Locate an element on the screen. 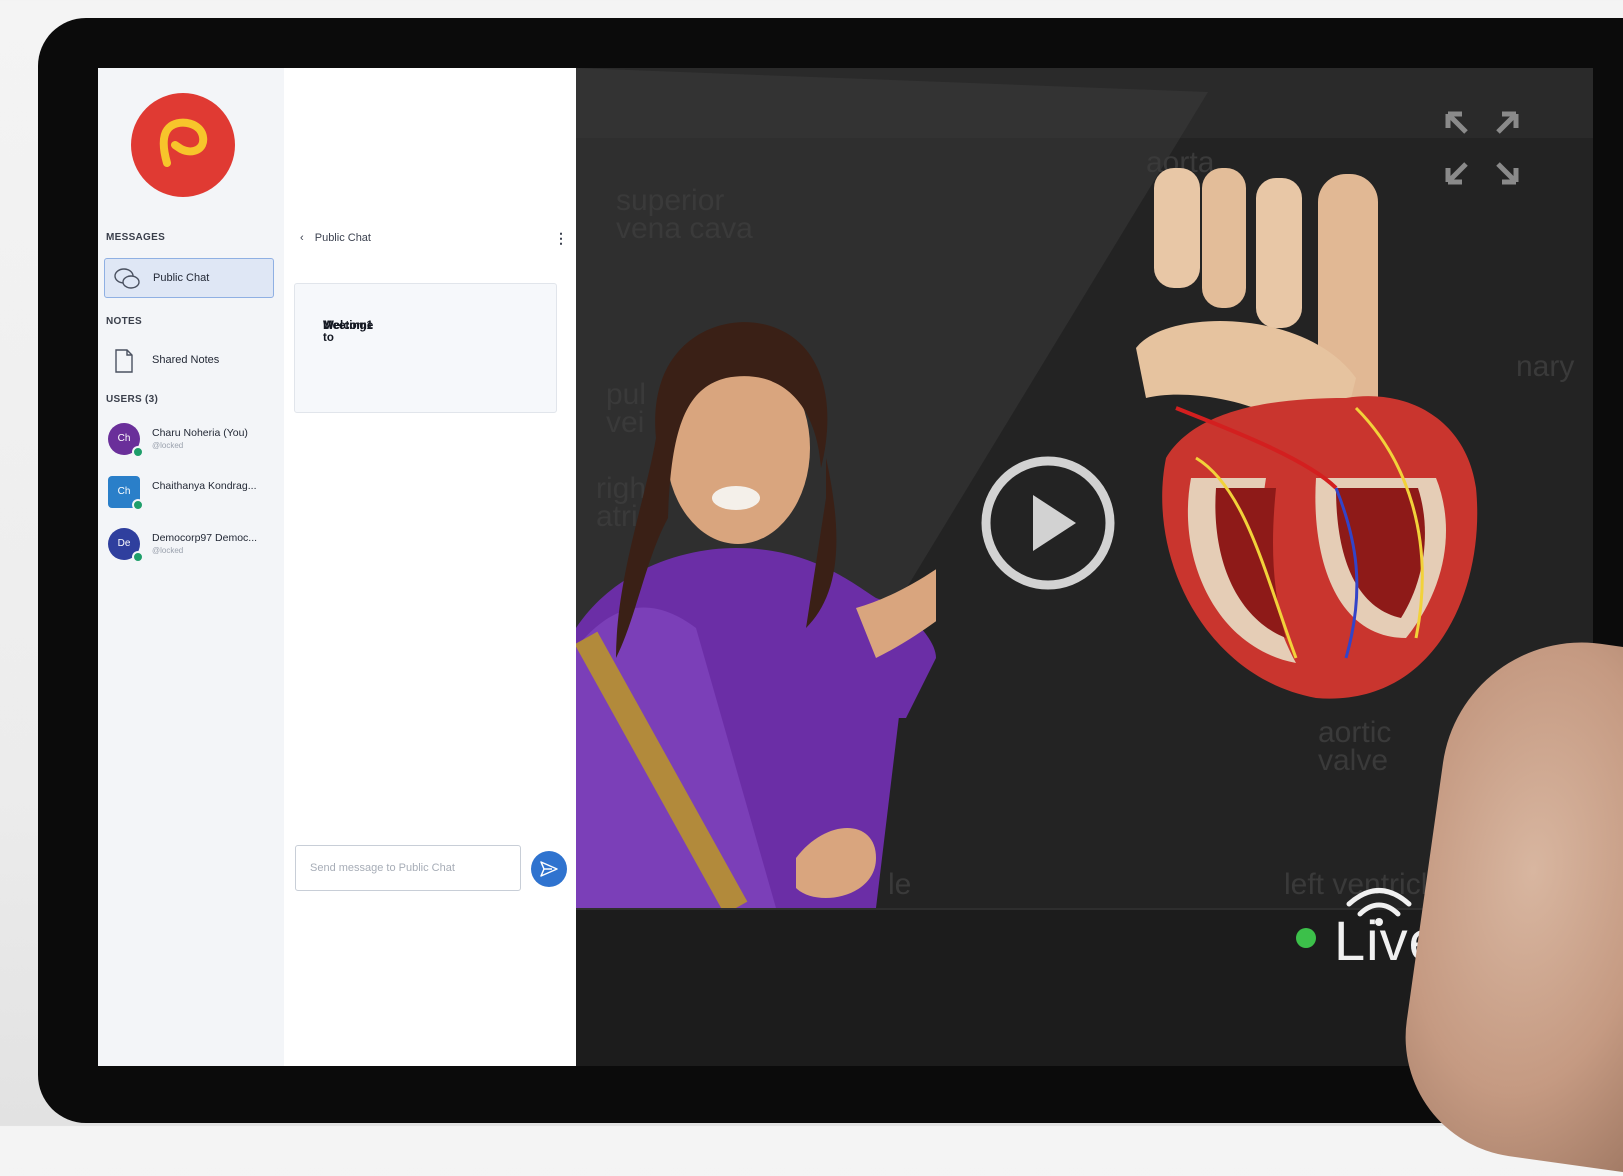 The height and width of the screenshot is (1176, 1623). chat-message-input is located at coordinates (408, 868).